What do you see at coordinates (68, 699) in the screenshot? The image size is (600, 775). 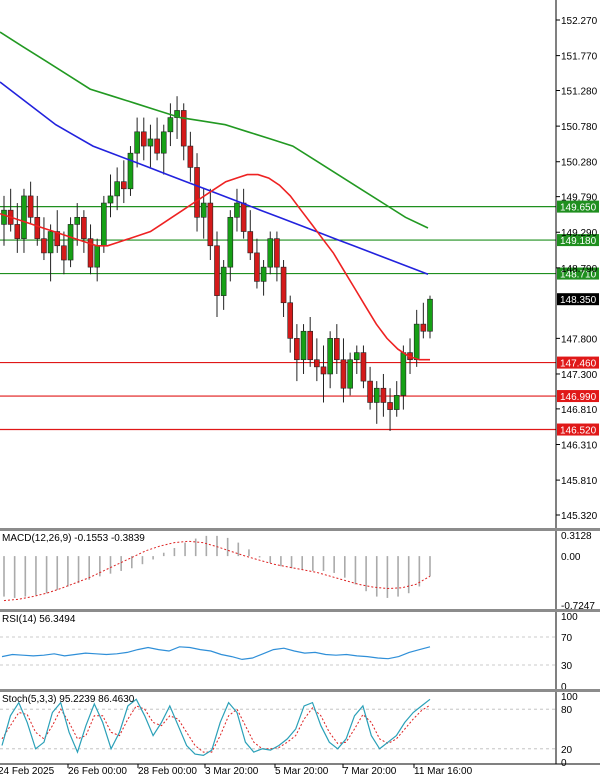 I see `stoch-label: Stoch(5,3,3) 95.2239 86.4630` at bounding box center [68, 699].